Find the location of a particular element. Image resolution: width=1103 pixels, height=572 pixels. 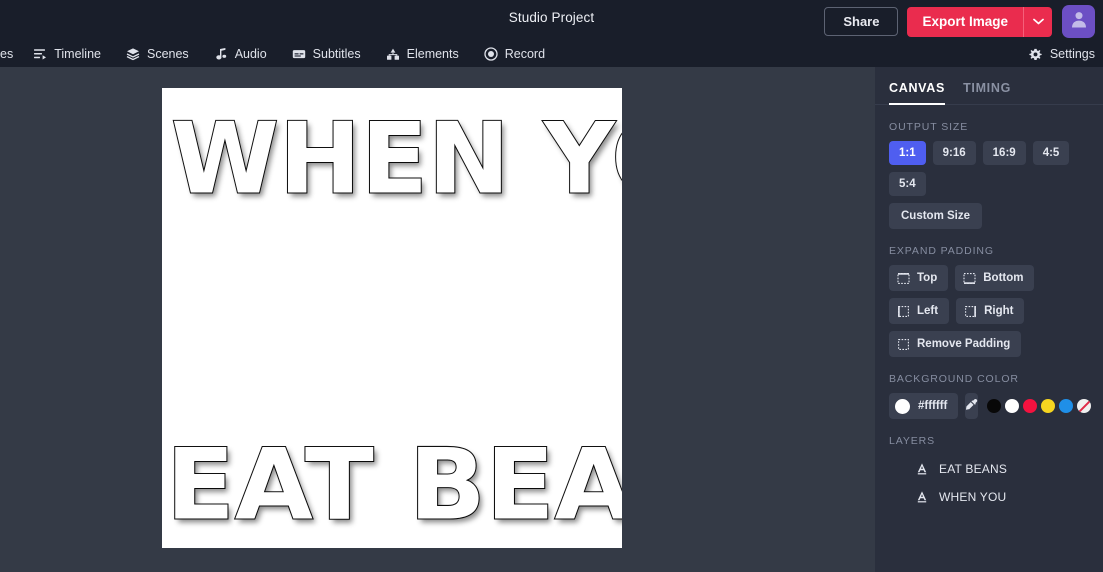

remove-padding-label: Remove Padding is located at coordinates (964, 344).